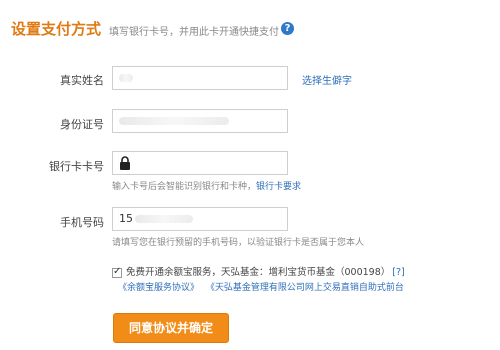 This screenshot has width=500, height=350. I want to click on card-requirements-link: 银行卡要求, so click(278, 187).